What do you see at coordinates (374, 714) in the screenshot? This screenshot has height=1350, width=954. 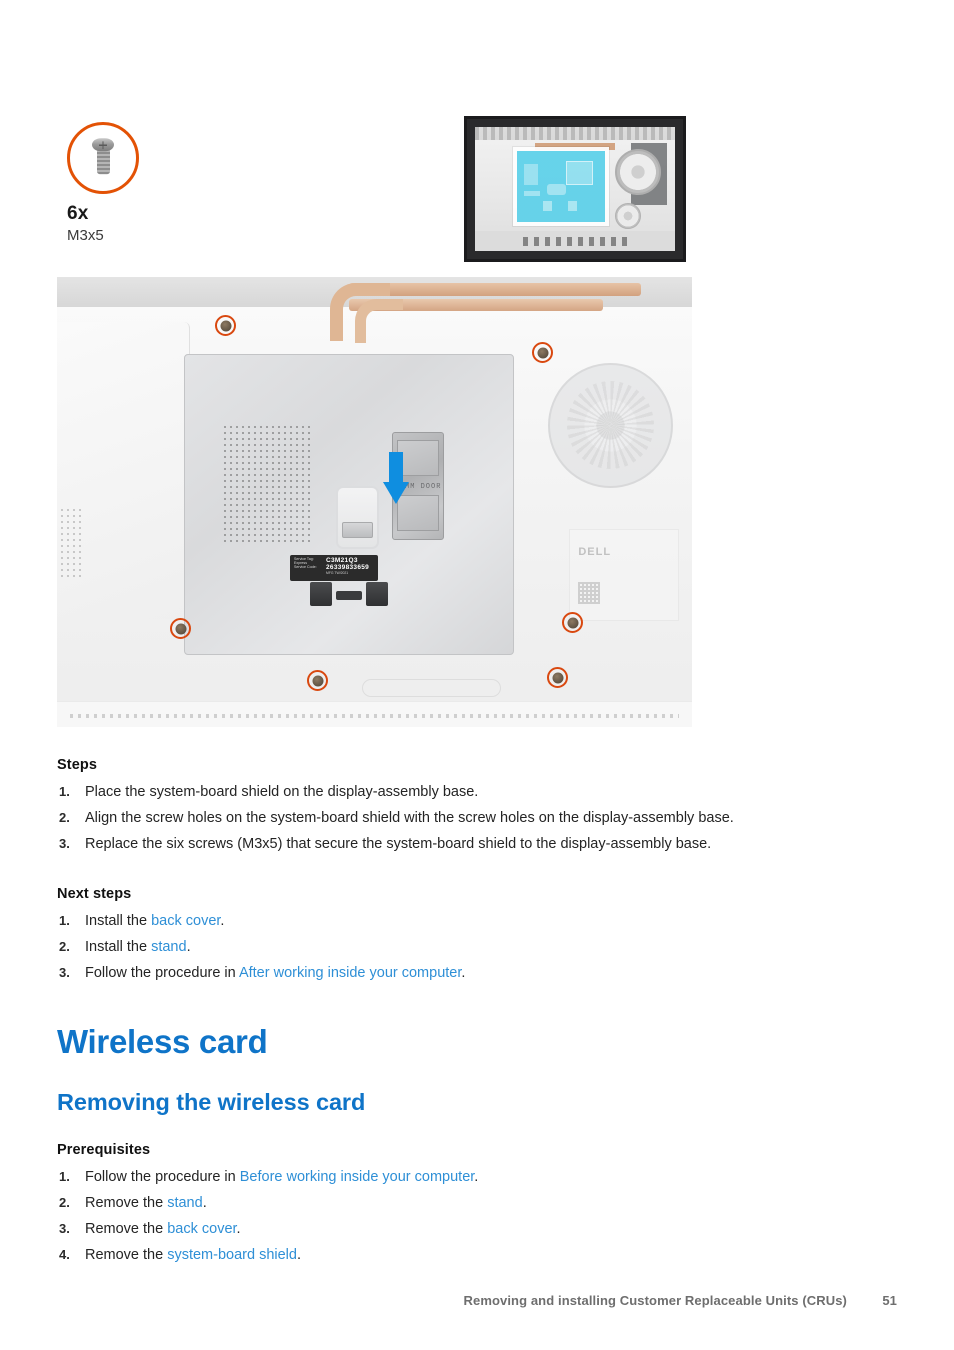 I see `photo-bottom-strip` at bounding box center [374, 714].